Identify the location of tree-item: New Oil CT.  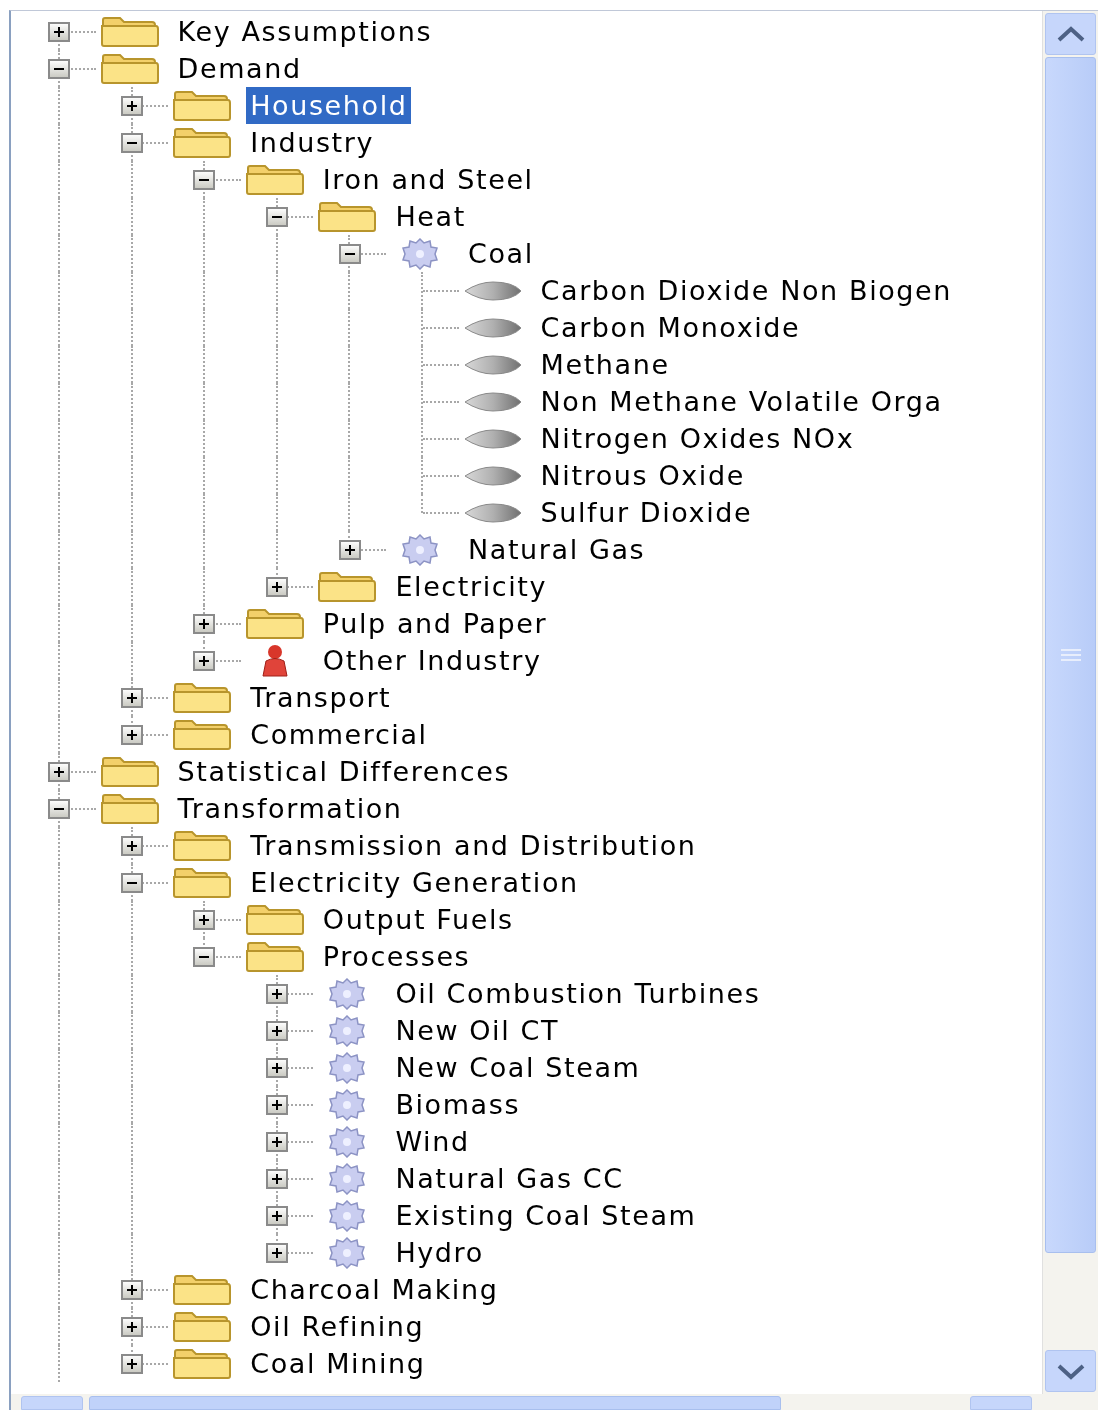
(477, 1030).